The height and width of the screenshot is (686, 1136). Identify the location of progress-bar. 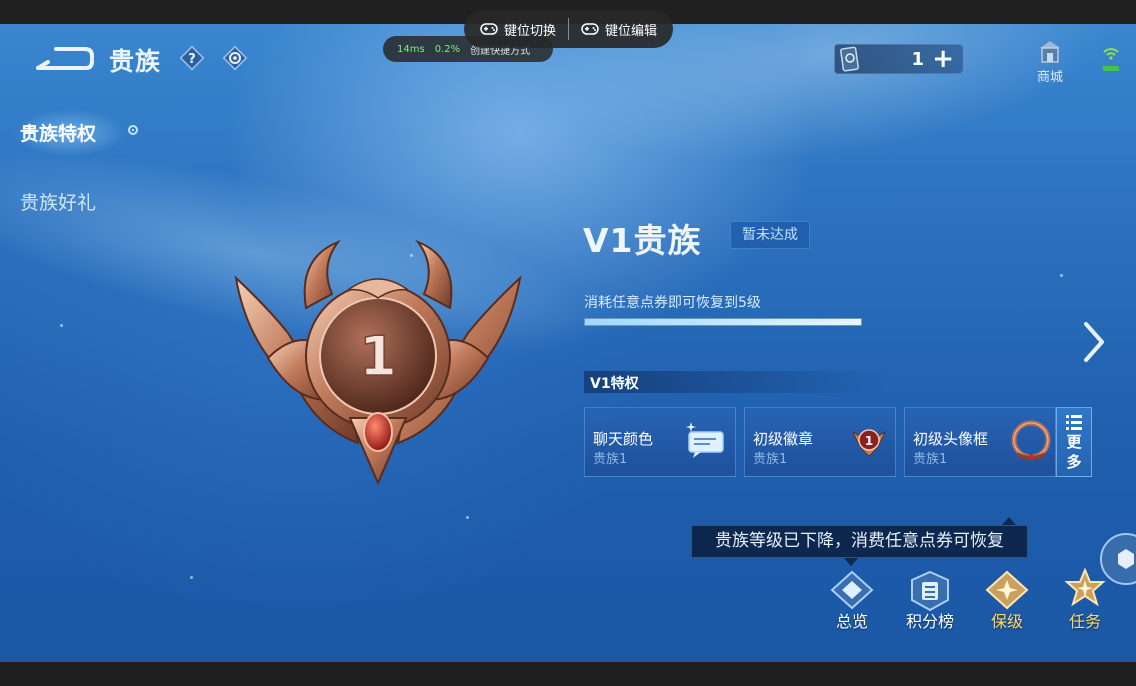
(723, 322).